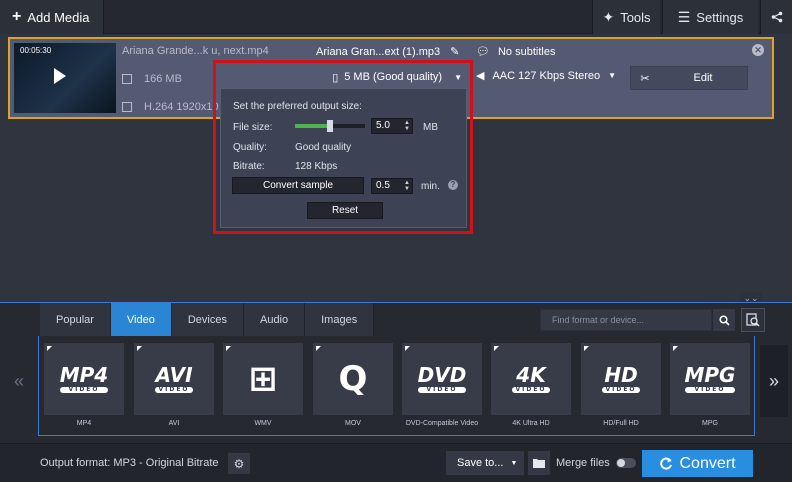  Describe the element at coordinates (774, 381) in the screenshot. I see `scroll-right-arrow: »` at that location.